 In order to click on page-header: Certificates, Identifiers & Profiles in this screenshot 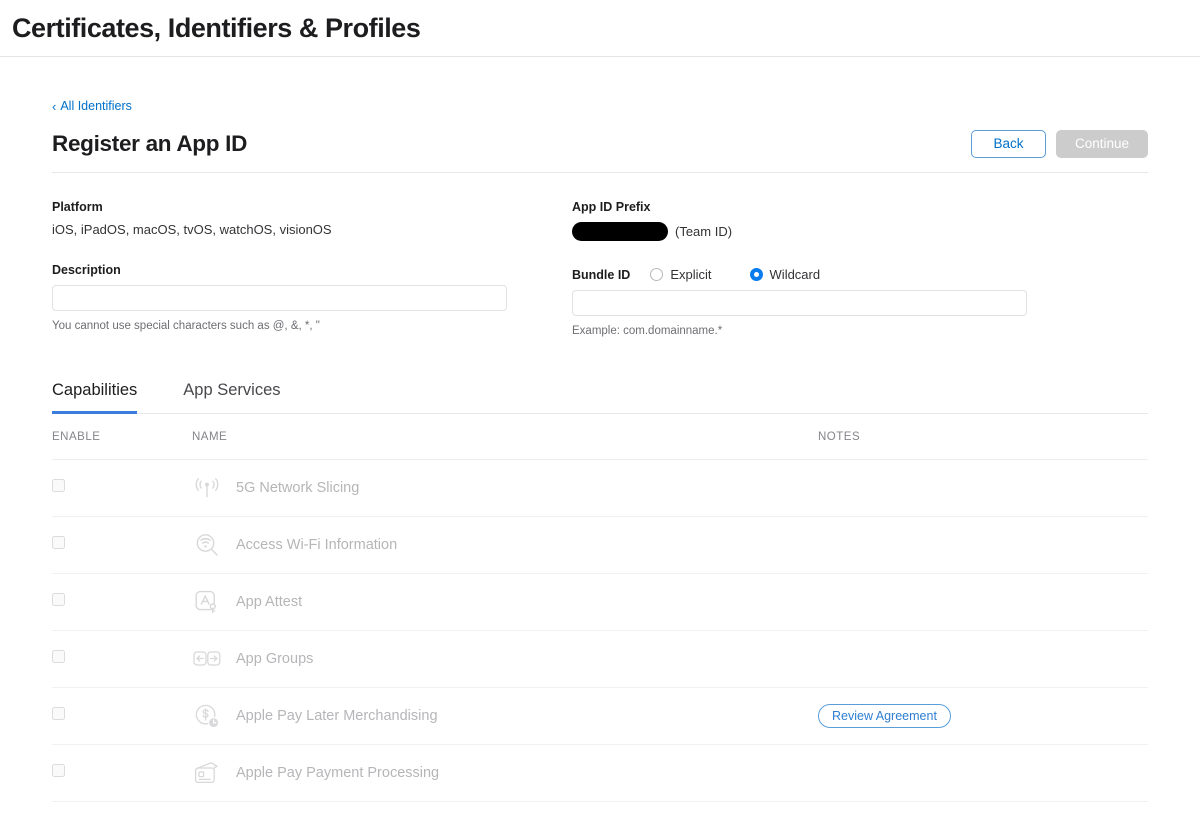, I will do `click(600, 28)`.